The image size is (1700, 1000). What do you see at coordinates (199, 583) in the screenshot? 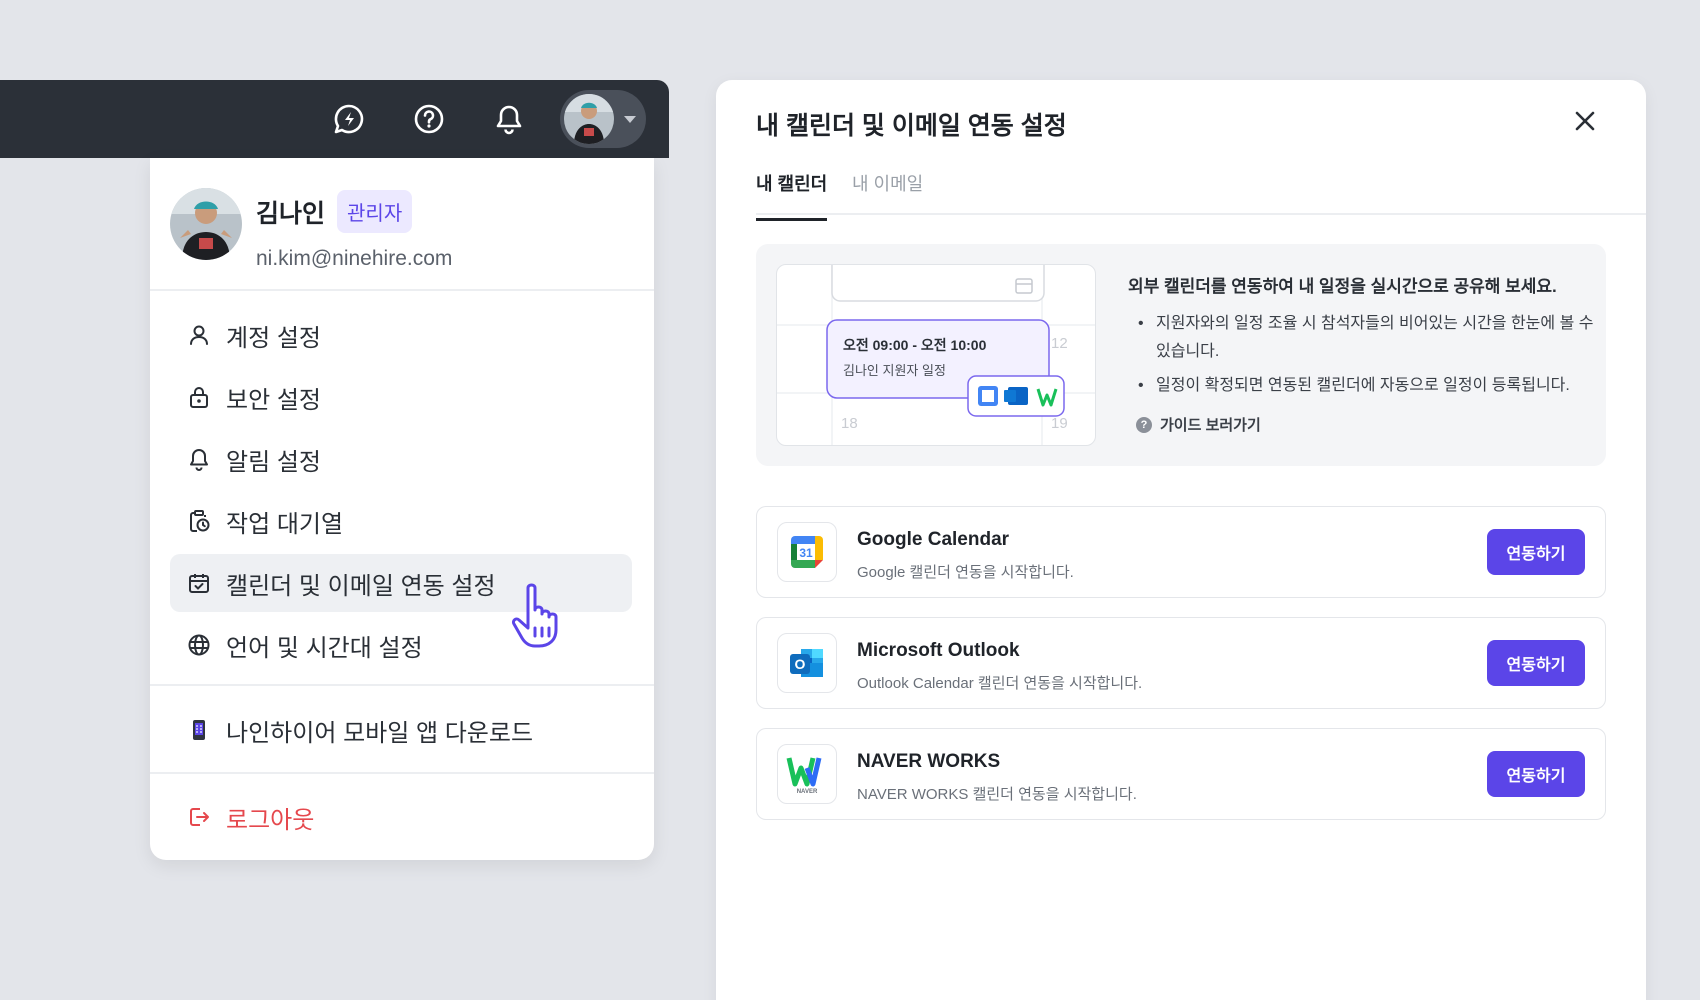
I see `calendar-check-icon` at bounding box center [199, 583].